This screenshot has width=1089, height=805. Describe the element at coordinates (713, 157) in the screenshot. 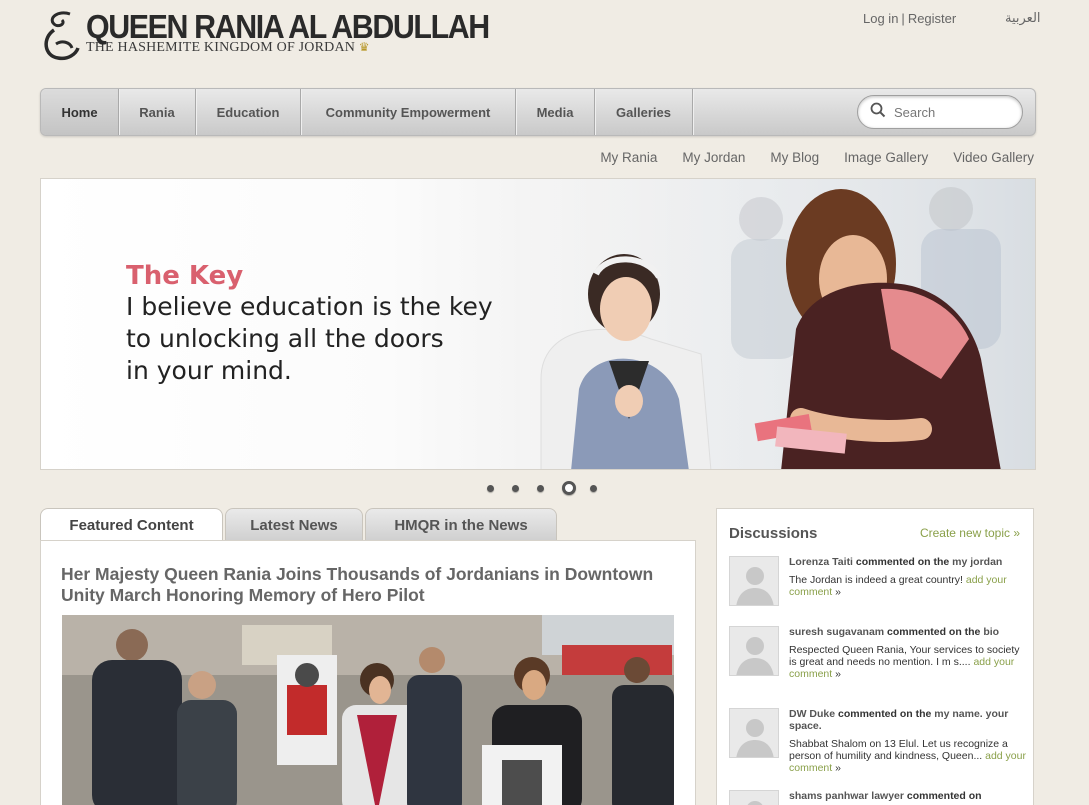

I see `subnav-my-jordan: My Jordan` at that location.